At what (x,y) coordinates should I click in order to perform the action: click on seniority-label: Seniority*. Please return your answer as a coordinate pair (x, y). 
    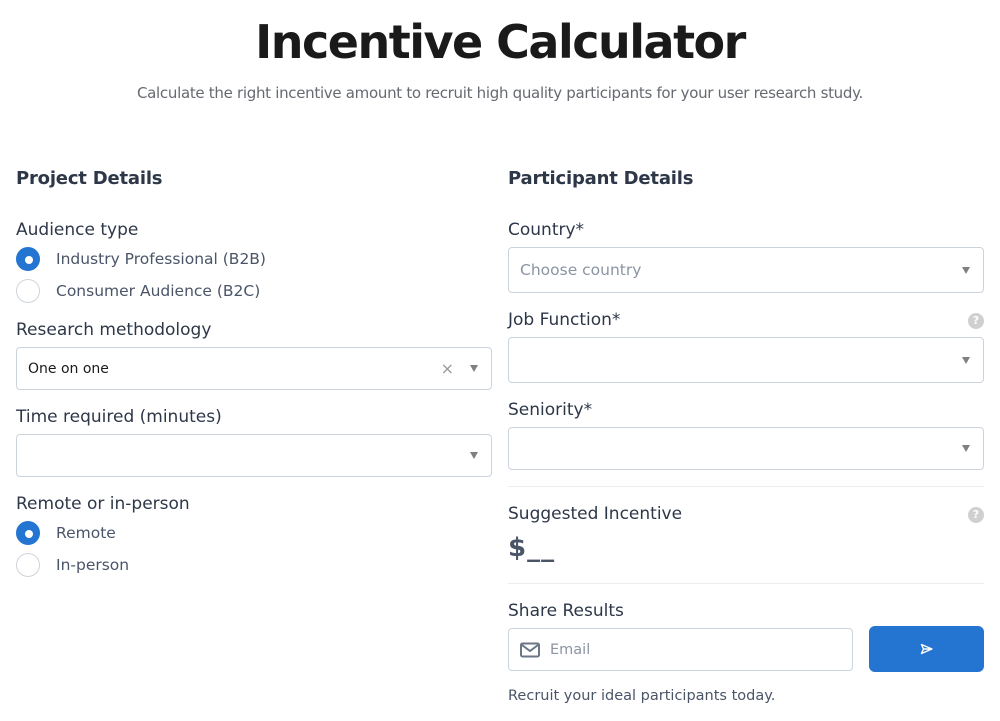
    Looking at the image, I should click on (550, 410).